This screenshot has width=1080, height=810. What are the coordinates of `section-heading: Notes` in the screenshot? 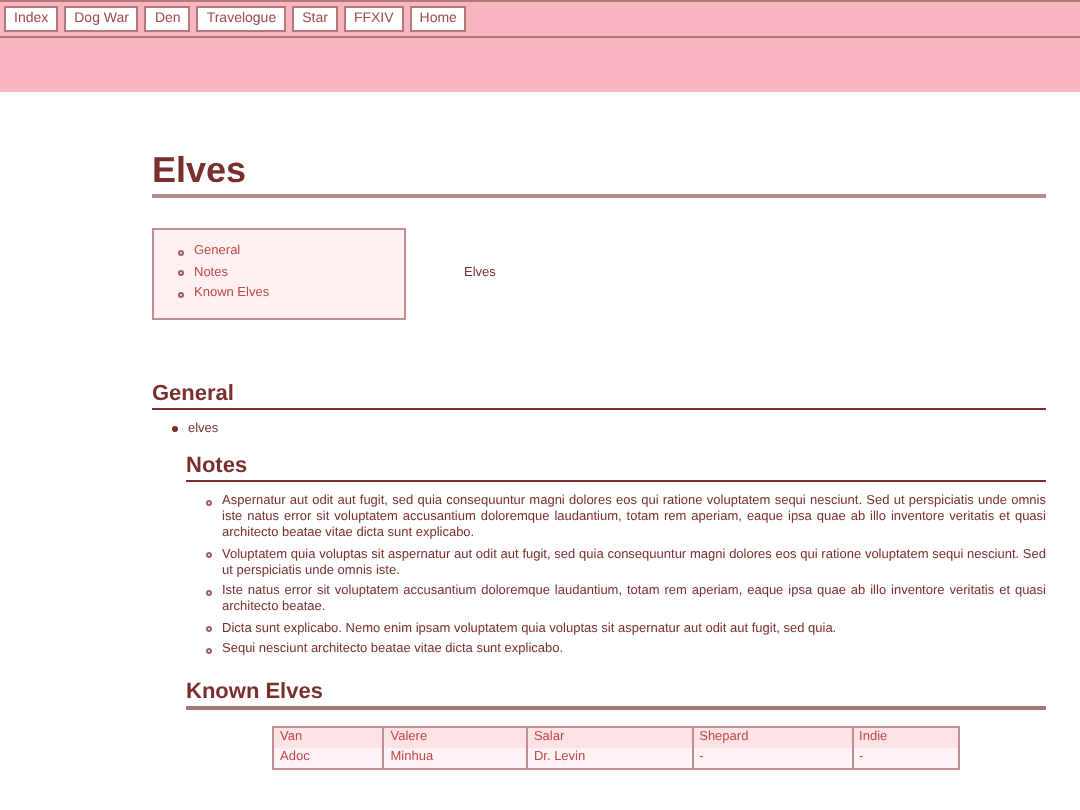 It's located at (616, 468).